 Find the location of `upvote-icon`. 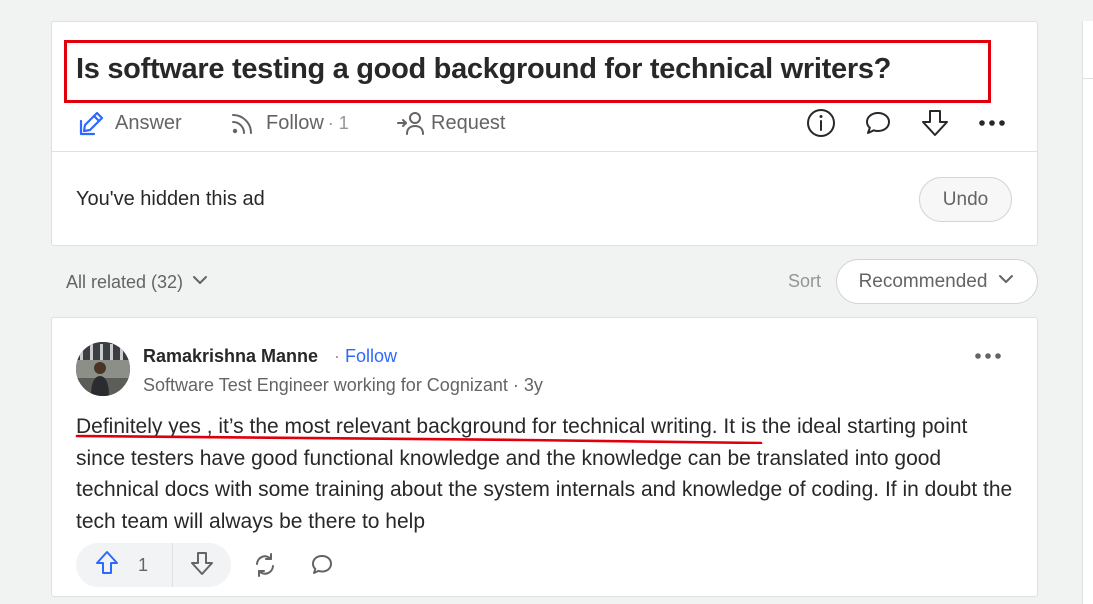

upvote-icon is located at coordinates (107, 565).